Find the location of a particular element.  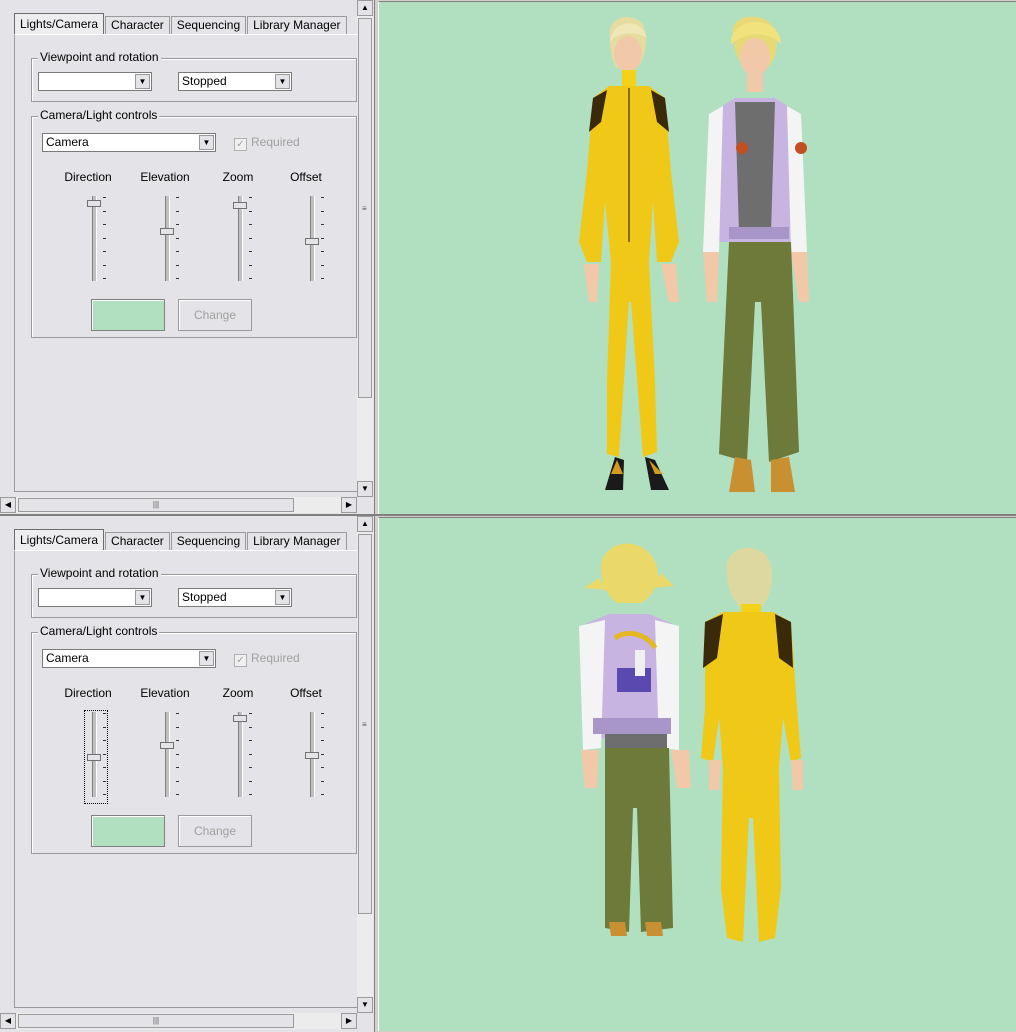

scroll-corner is located at coordinates (365, 1021).